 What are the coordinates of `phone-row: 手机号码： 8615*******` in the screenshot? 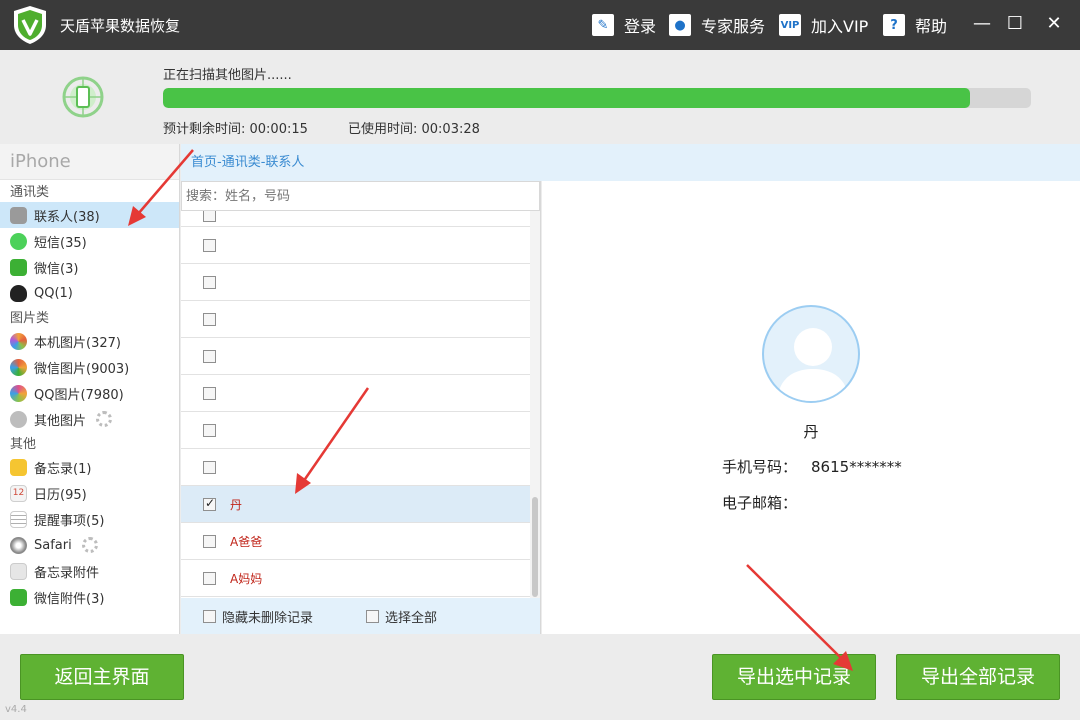 It's located at (812, 466).